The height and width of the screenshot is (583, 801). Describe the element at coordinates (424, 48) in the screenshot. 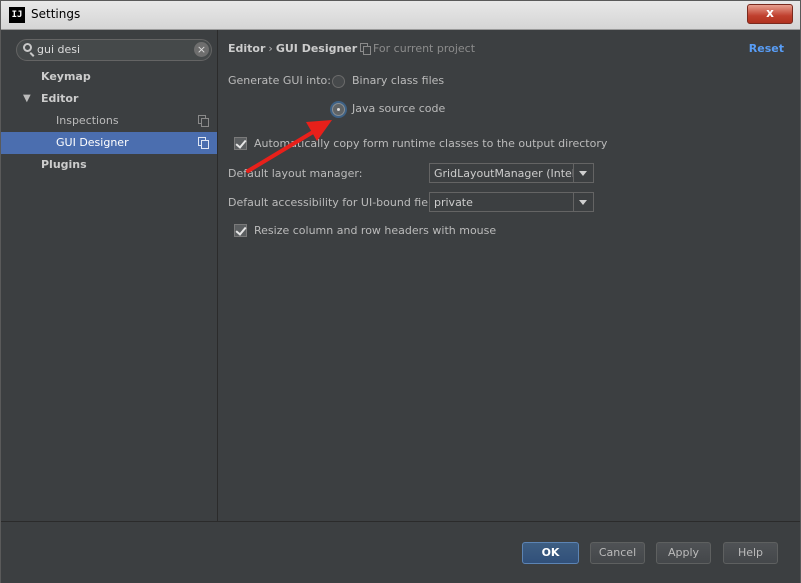

I see `scope-label: For current project` at that location.